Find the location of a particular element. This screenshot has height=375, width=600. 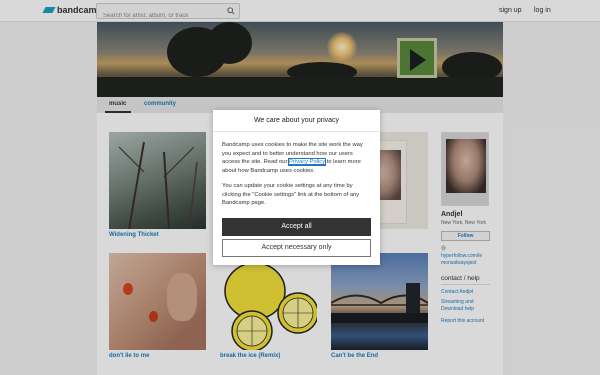

accept-necessary-button: Accept necessary only is located at coordinates (296, 248).